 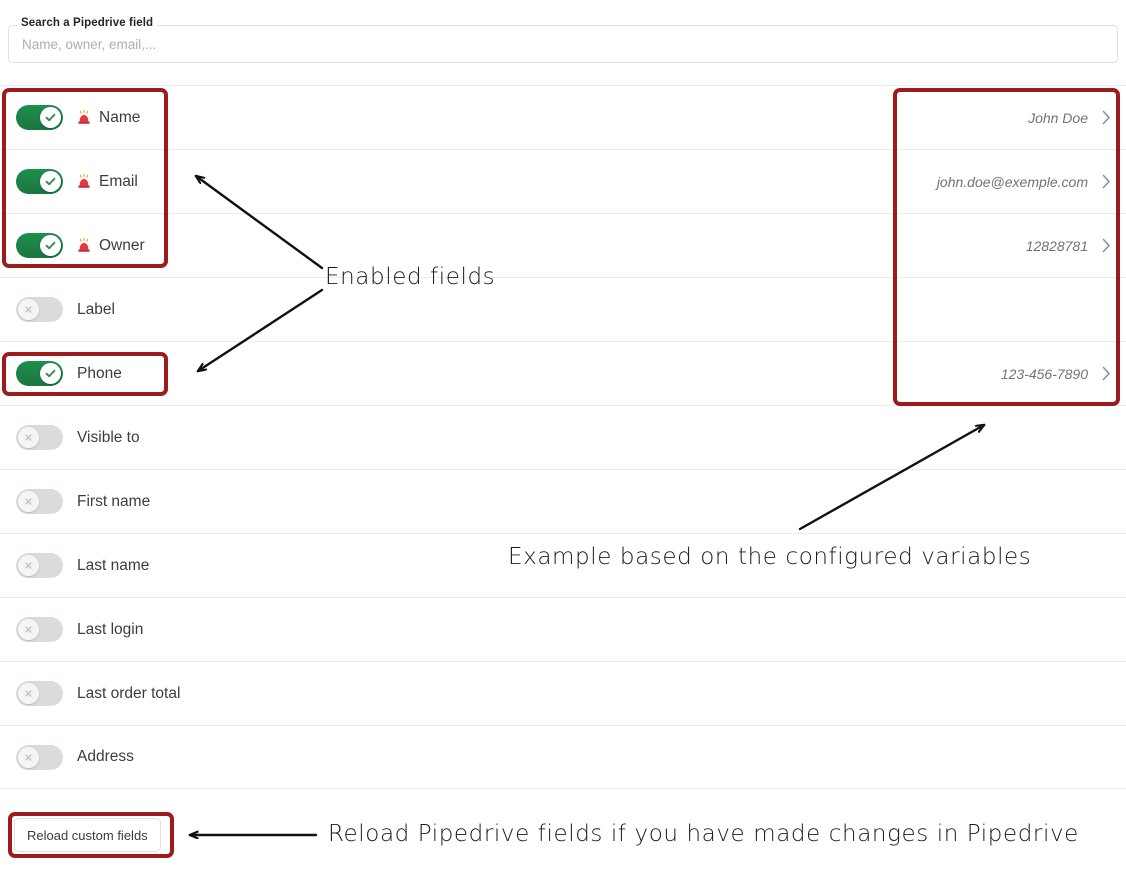 I want to click on field-example-value: John Doe, so click(x=1058, y=117).